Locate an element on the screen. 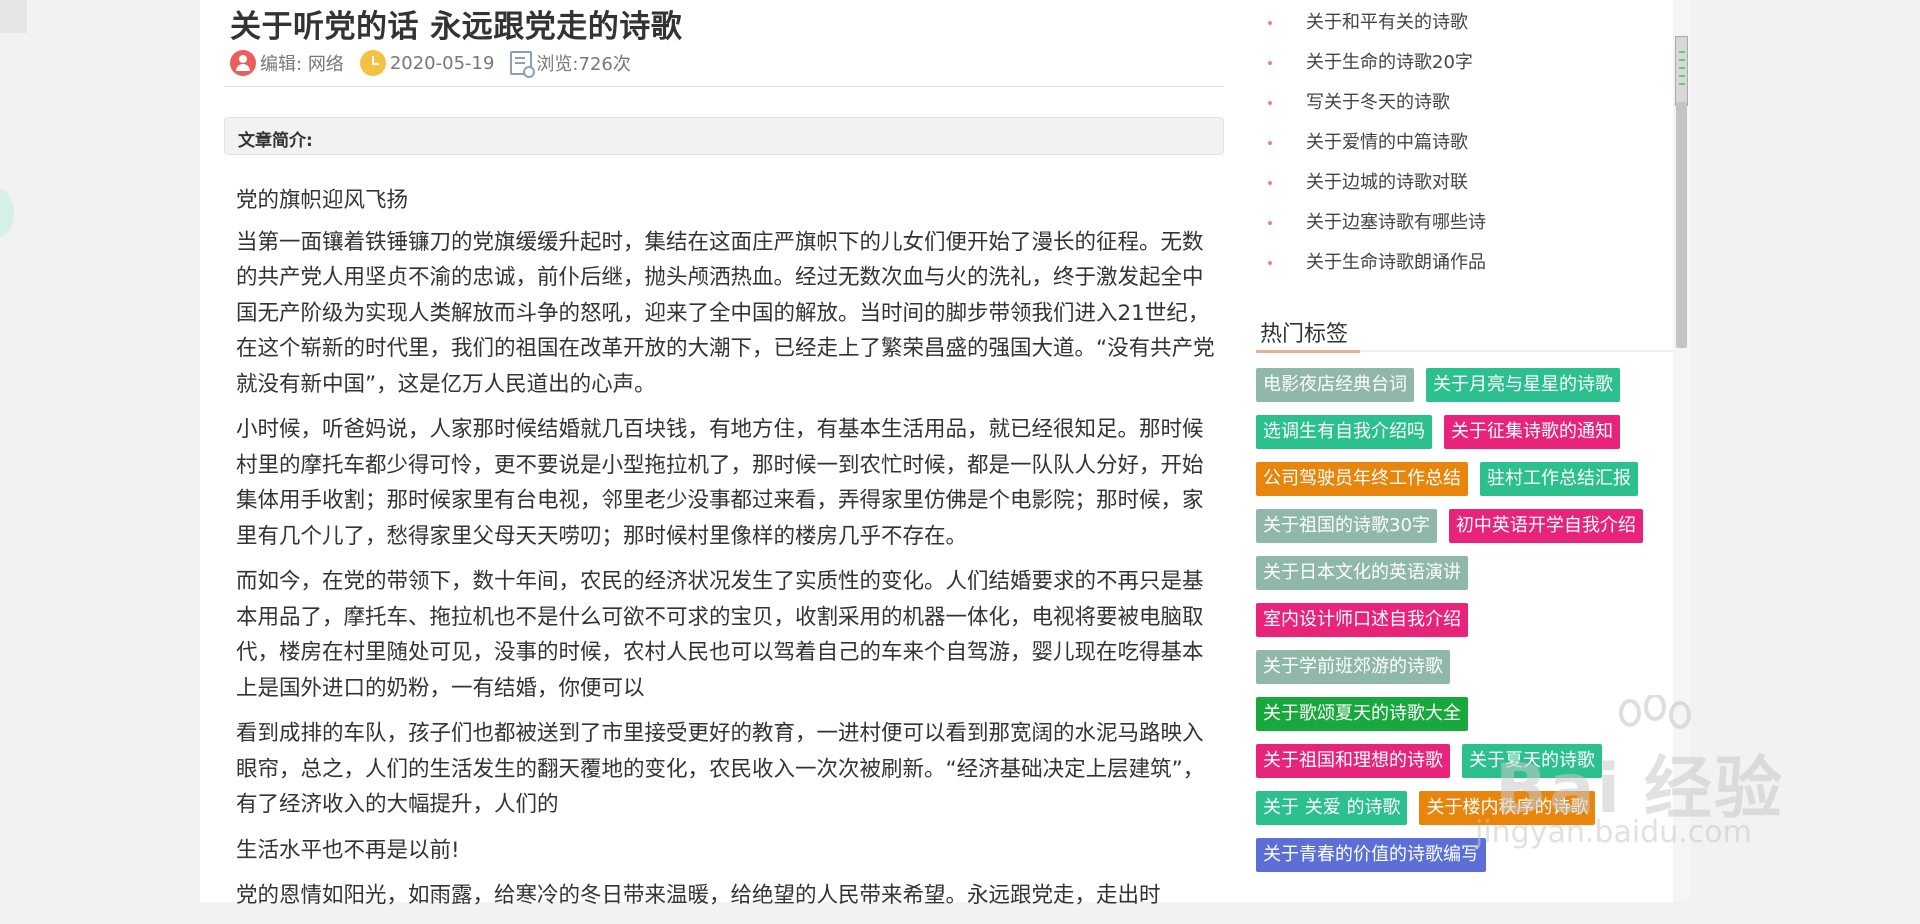 The image size is (1920, 924). hot-tag: 关于夏天的诗歌 is located at coordinates (1532, 761).